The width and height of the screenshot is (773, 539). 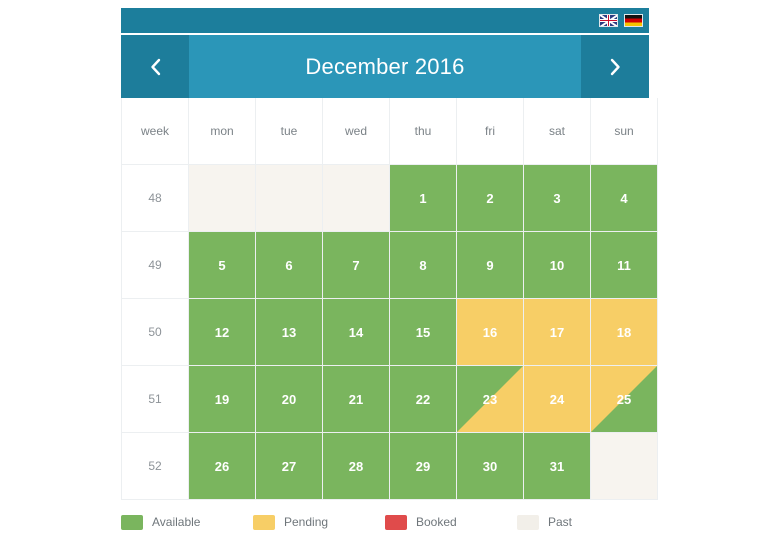 I want to click on day-number: 31, so click(x=557, y=466).